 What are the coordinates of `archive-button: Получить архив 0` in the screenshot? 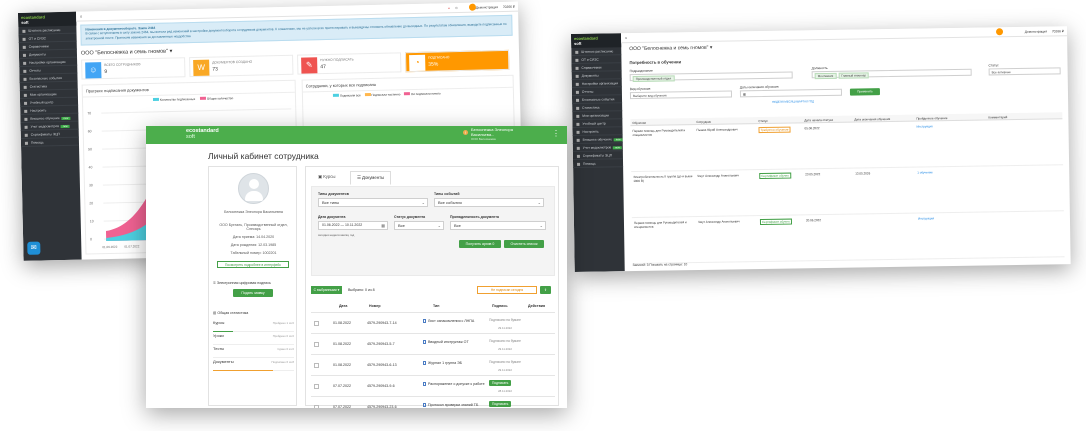 It's located at (480, 244).